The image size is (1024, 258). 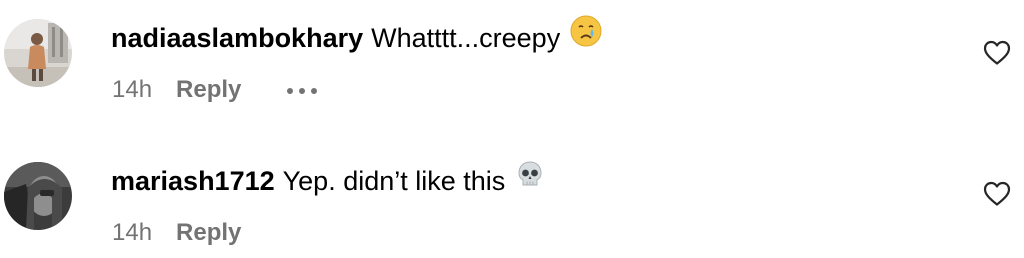 What do you see at coordinates (193, 181) in the screenshot?
I see `comment-username: mariash1712` at bounding box center [193, 181].